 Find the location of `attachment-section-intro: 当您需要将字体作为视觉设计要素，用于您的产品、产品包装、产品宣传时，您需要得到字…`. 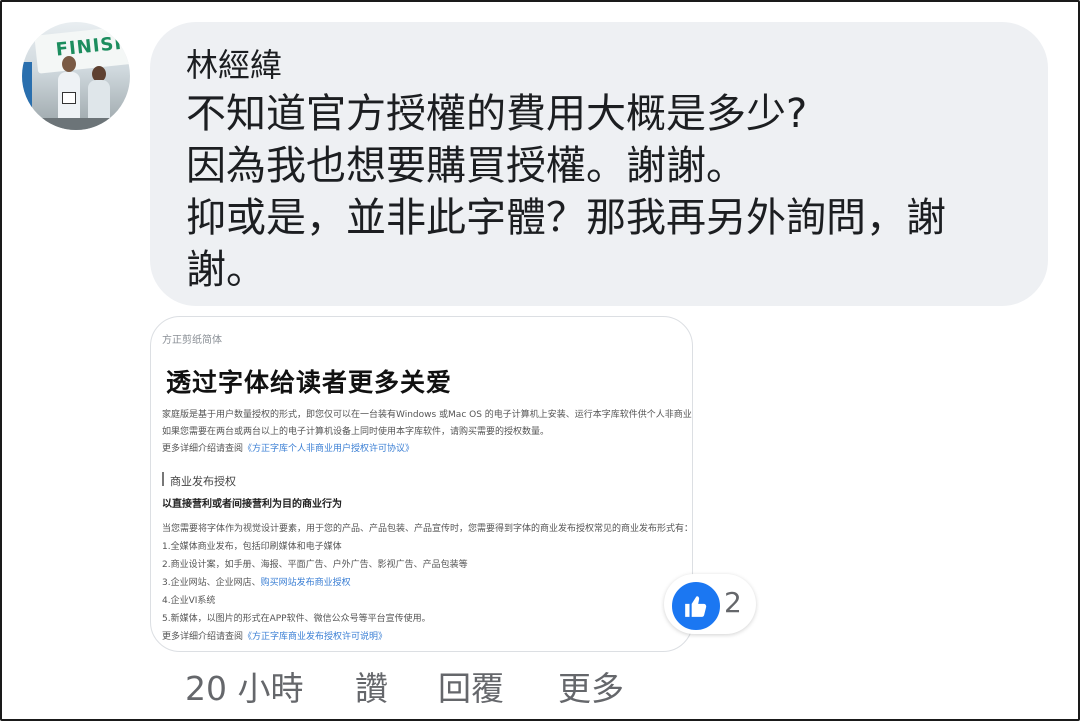

attachment-section-intro: 当您需要将字体作为视觉设计要素，用于您的产品、产品包装、产品宣传时，您需要得到字… is located at coordinates (427, 529).